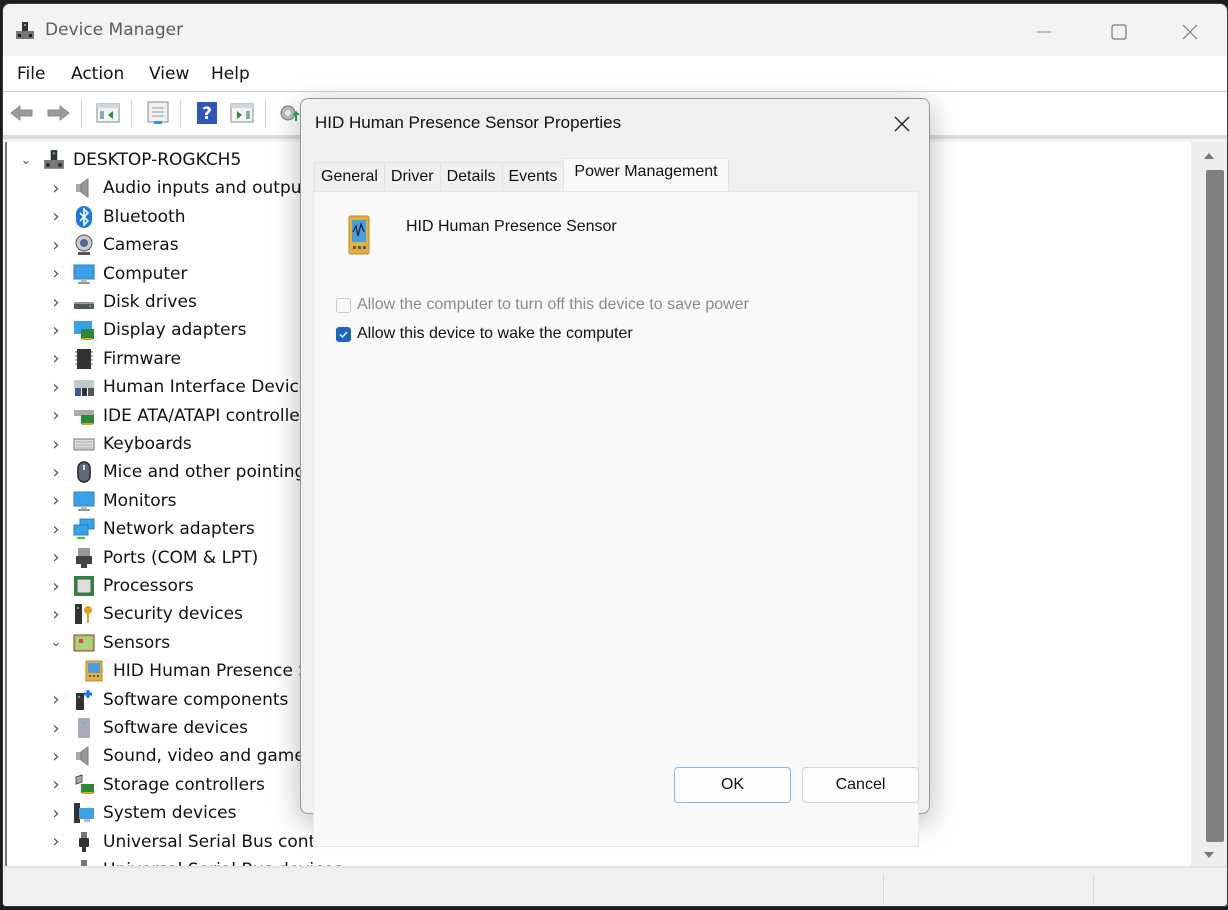 The height and width of the screenshot is (910, 1228). I want to click on keyboard-icon, so click(84, 444).